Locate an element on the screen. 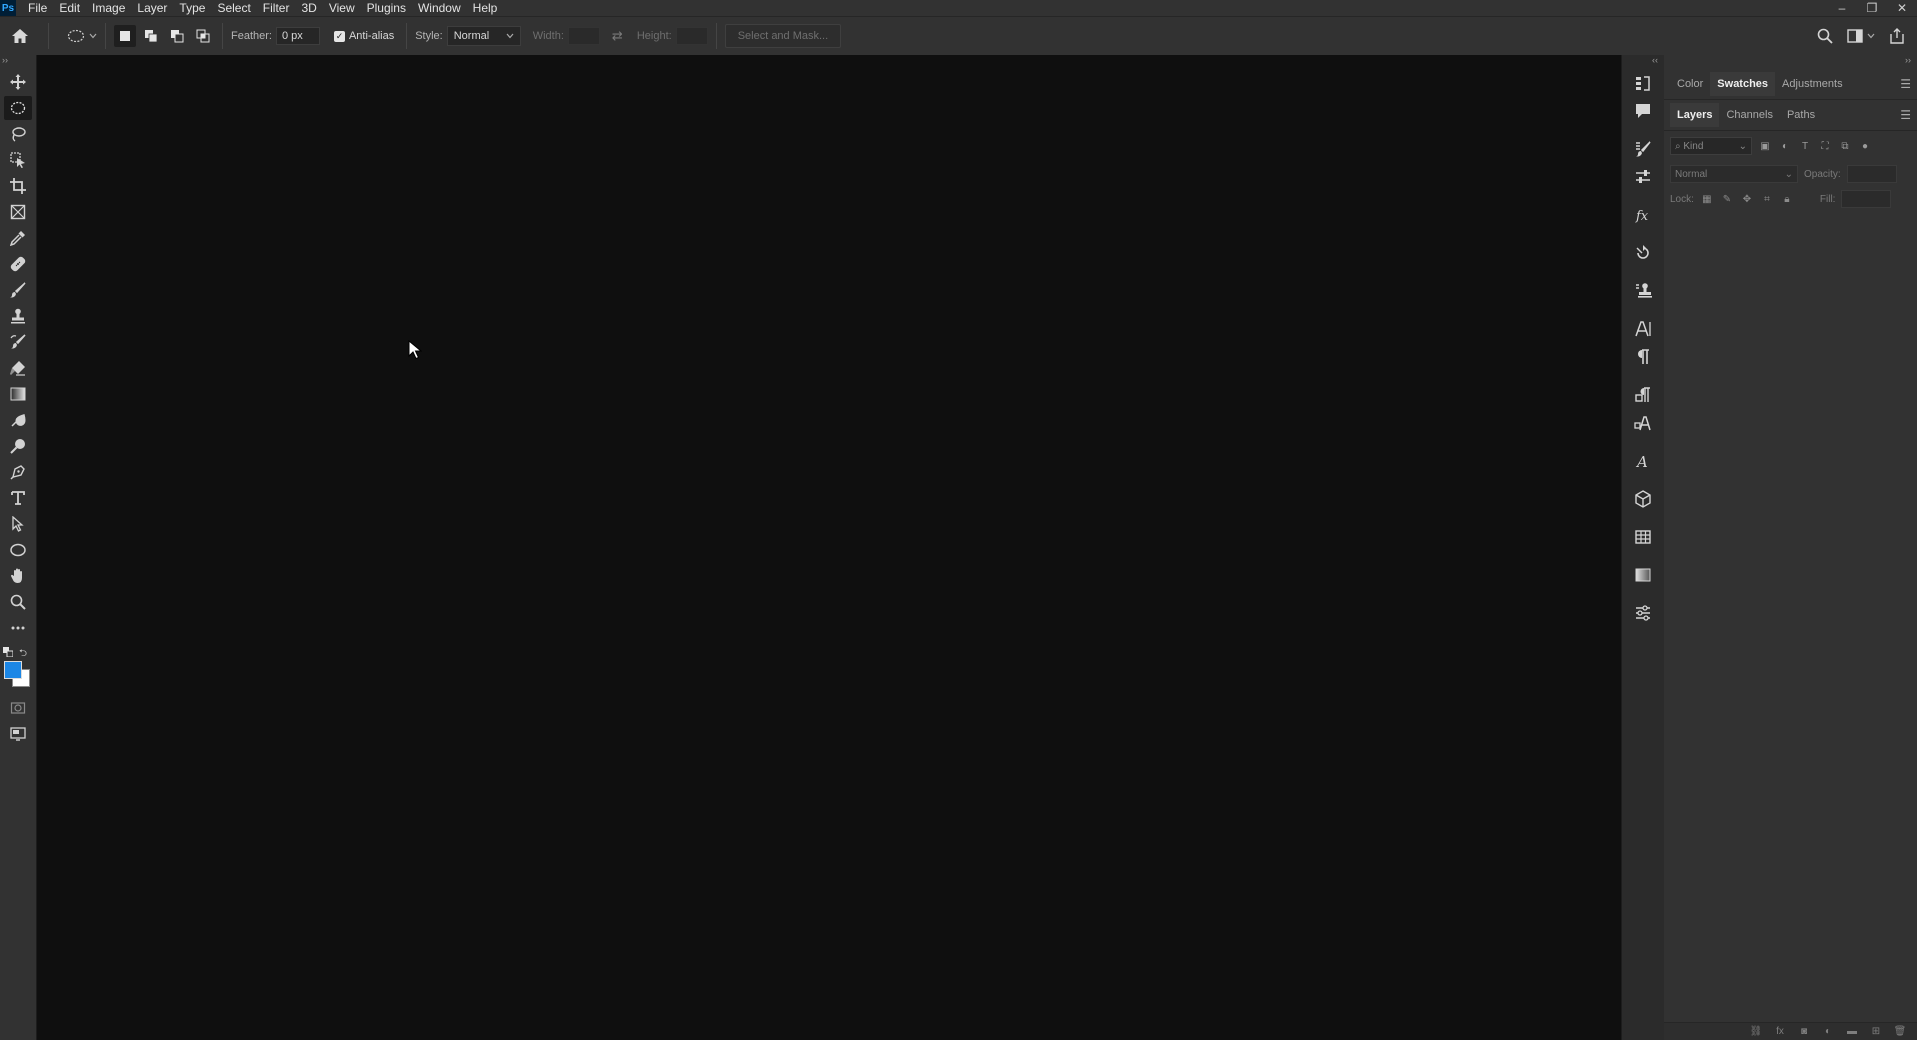  zoom-tool is located at coordinates (18, 602).